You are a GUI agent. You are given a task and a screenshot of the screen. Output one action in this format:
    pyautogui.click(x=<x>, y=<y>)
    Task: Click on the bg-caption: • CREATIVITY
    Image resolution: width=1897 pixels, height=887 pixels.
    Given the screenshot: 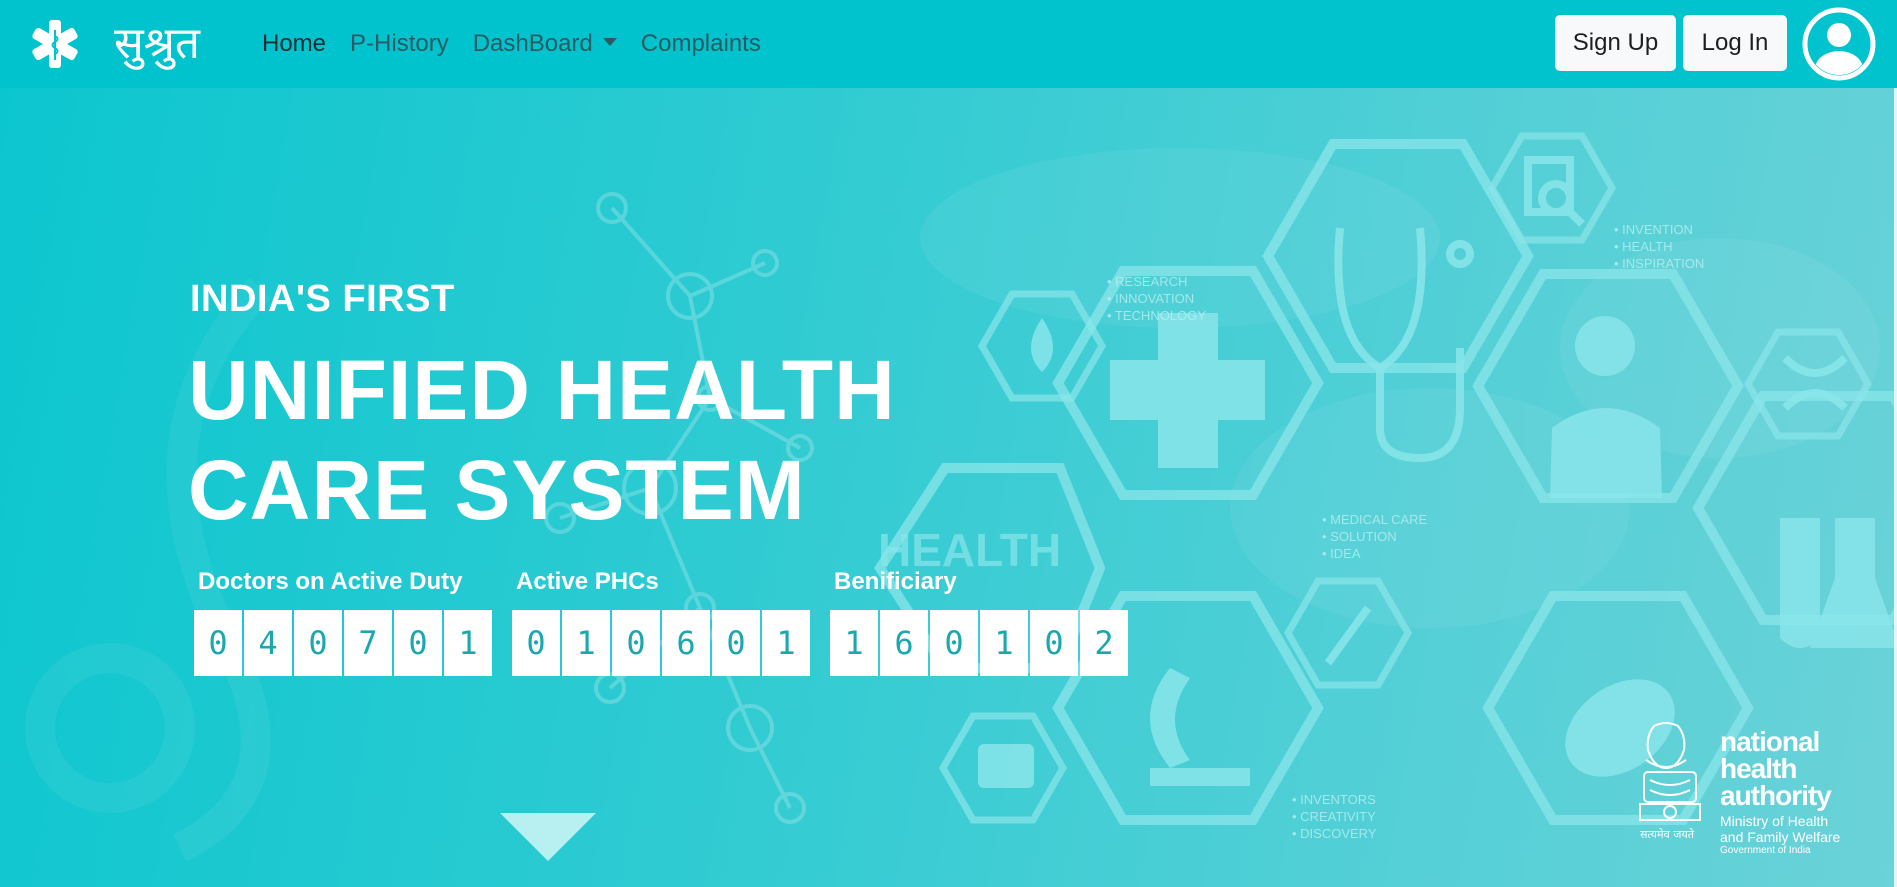 What is the action you would take?
    pyautogui.click(x=1334, y=816)
    